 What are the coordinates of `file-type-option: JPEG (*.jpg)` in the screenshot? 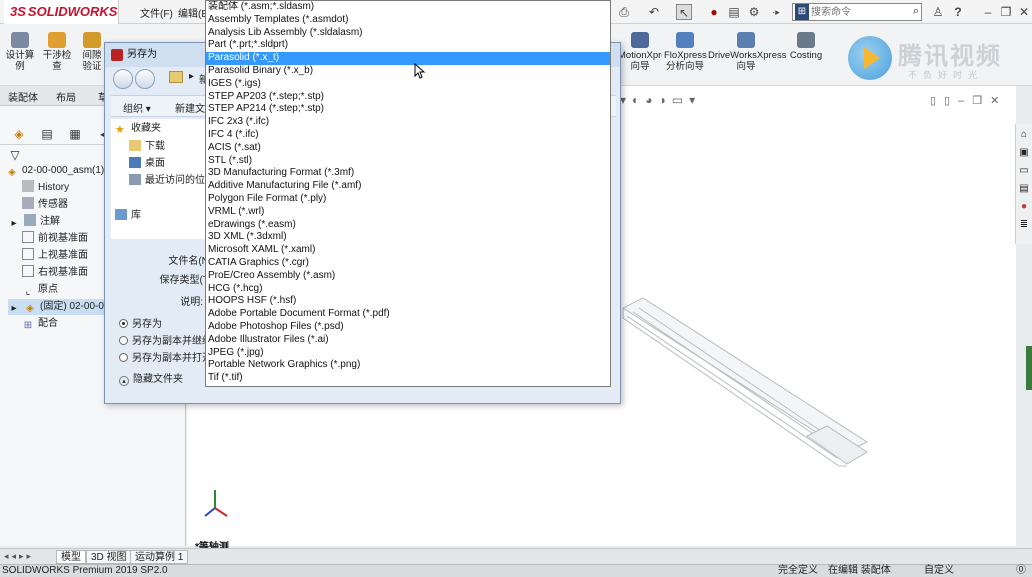 It's located at (408, 353).